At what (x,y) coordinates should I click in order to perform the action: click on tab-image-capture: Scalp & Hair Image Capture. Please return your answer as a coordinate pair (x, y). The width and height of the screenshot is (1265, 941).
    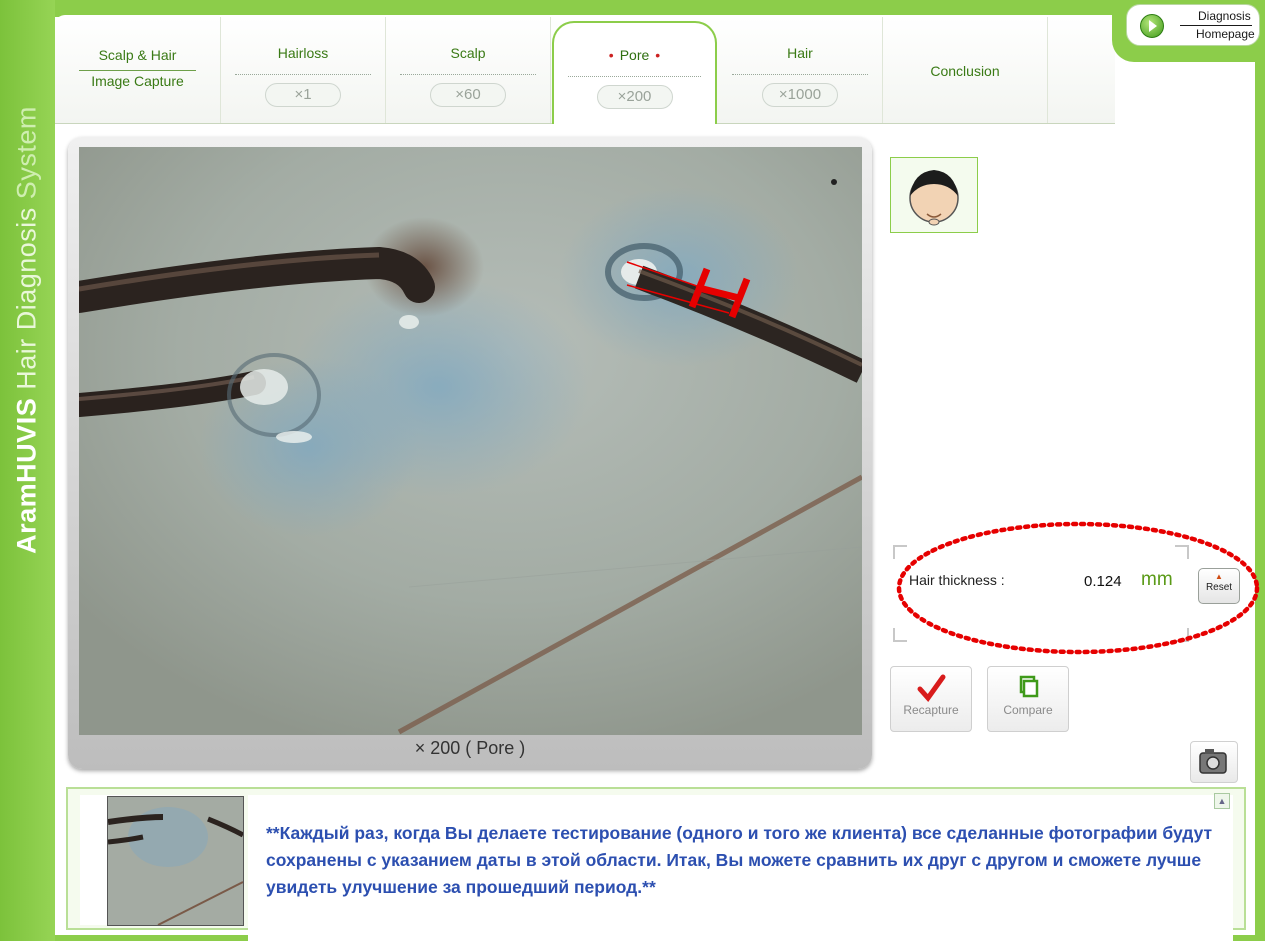
    Looking at the image, I should click on (138, 70).